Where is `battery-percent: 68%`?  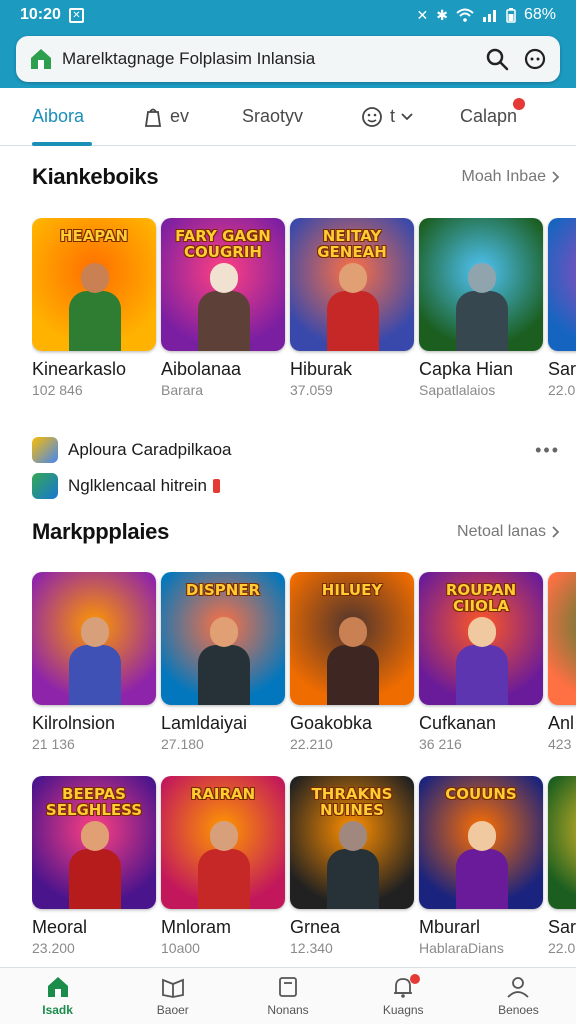
battery-percent: 68% is located at coordinates (539, 14).